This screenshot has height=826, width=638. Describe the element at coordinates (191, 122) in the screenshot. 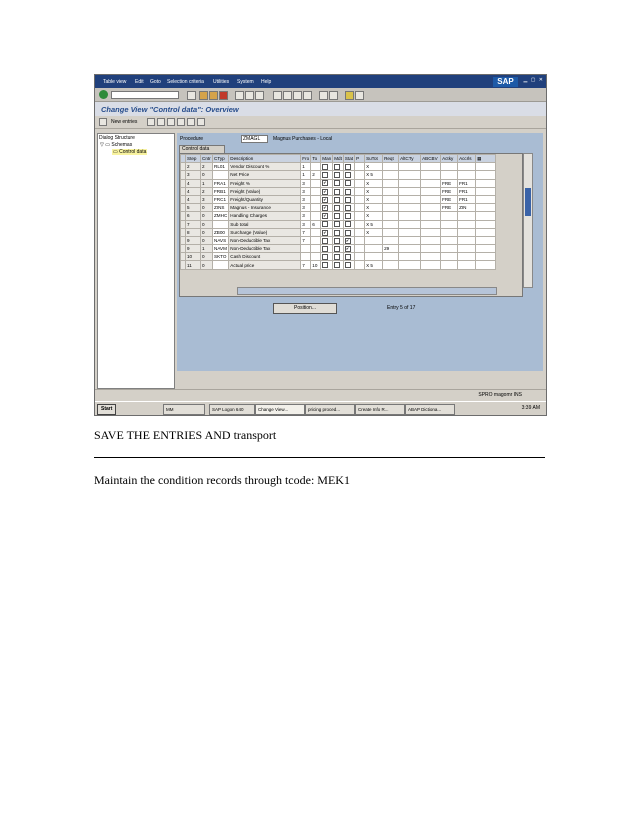

I see `deselect-all-icon` at that location.